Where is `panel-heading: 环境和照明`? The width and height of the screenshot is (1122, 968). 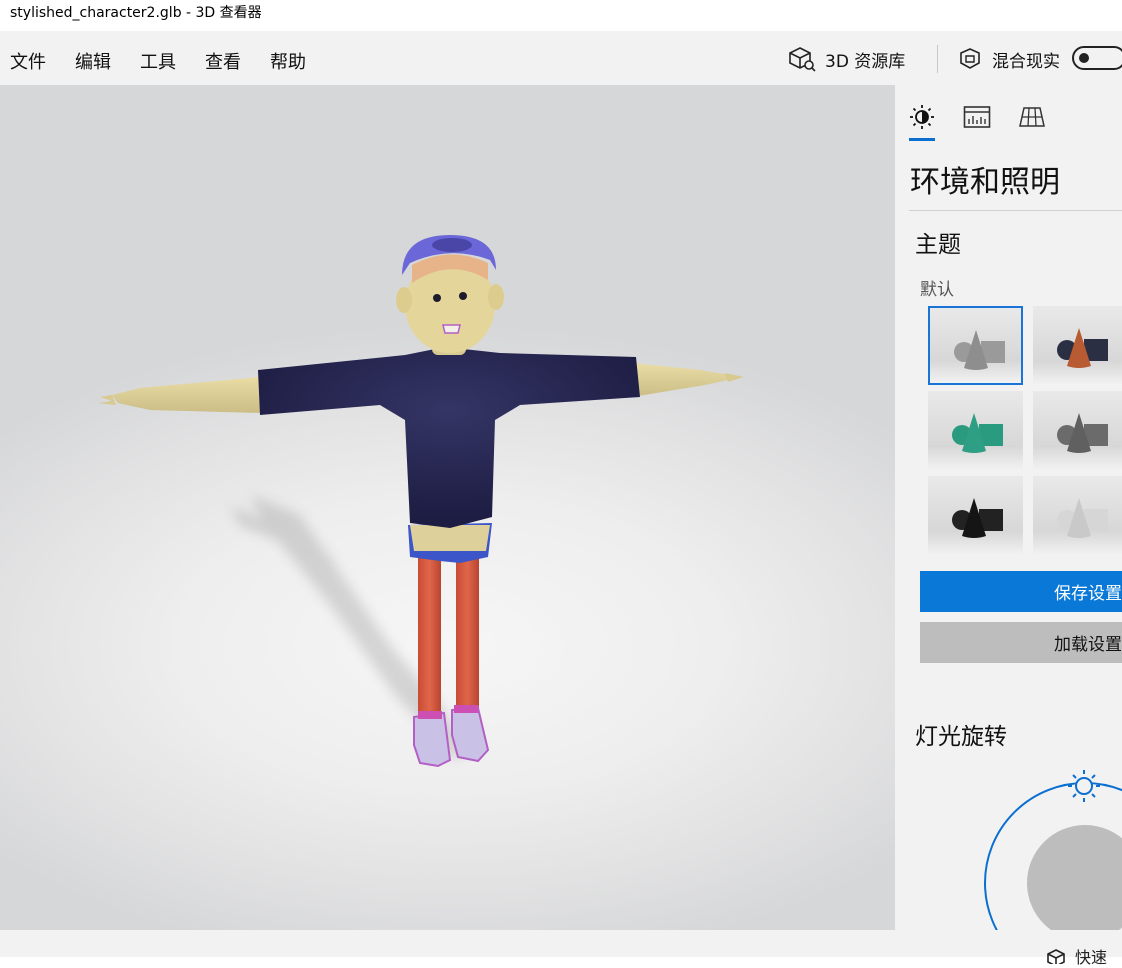 panel-heading: 环境和照明 is located at coordinates (985, 182).